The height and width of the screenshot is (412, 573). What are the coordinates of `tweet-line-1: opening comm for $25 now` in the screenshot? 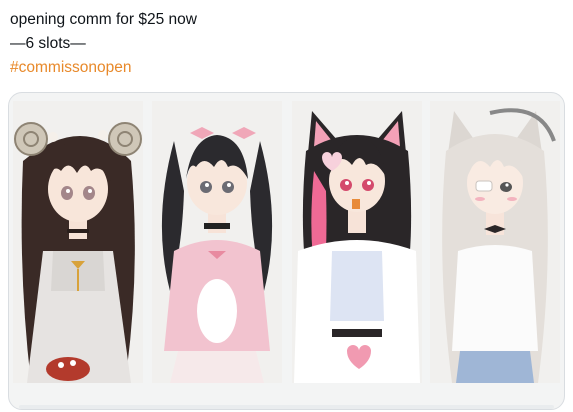 It's located at (103, 19).